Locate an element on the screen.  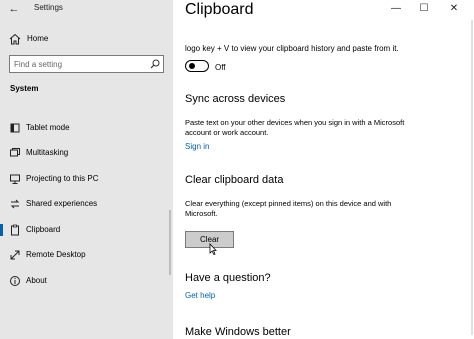
mouse-cursor-icon is located at coordinates (213, 249).